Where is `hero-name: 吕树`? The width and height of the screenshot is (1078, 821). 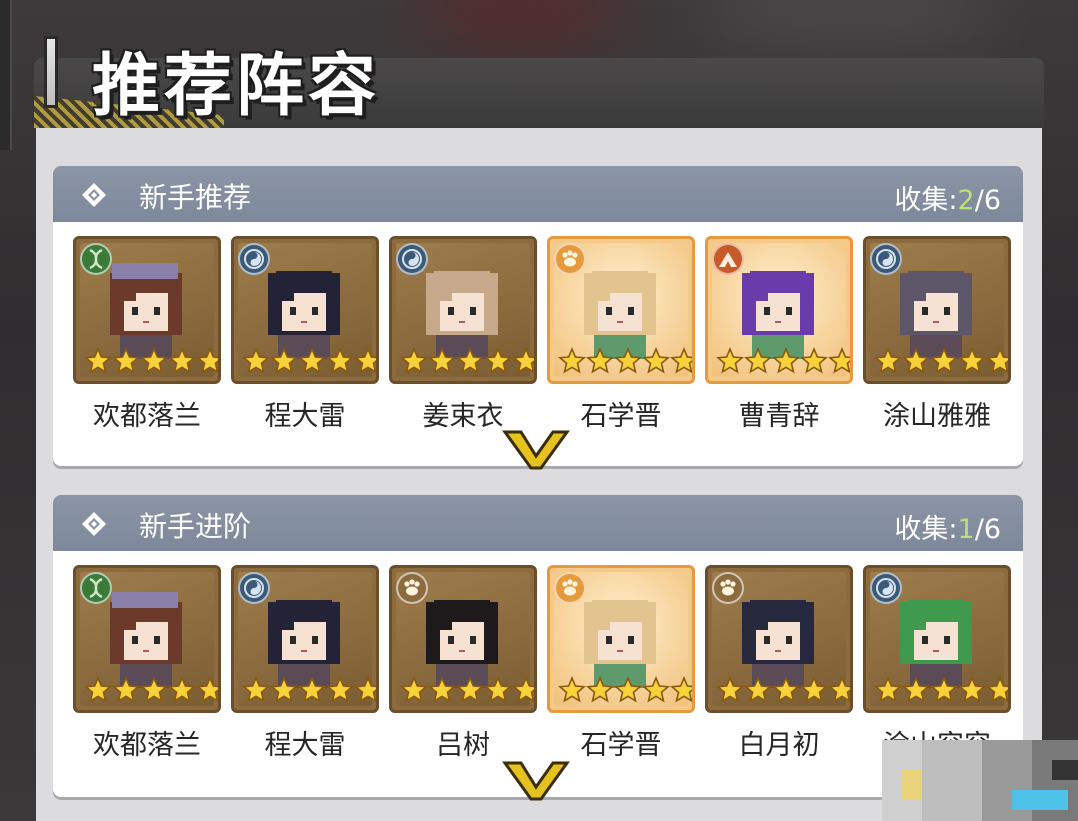 hero-name: 吕树 is located at coordinates (463, 745).